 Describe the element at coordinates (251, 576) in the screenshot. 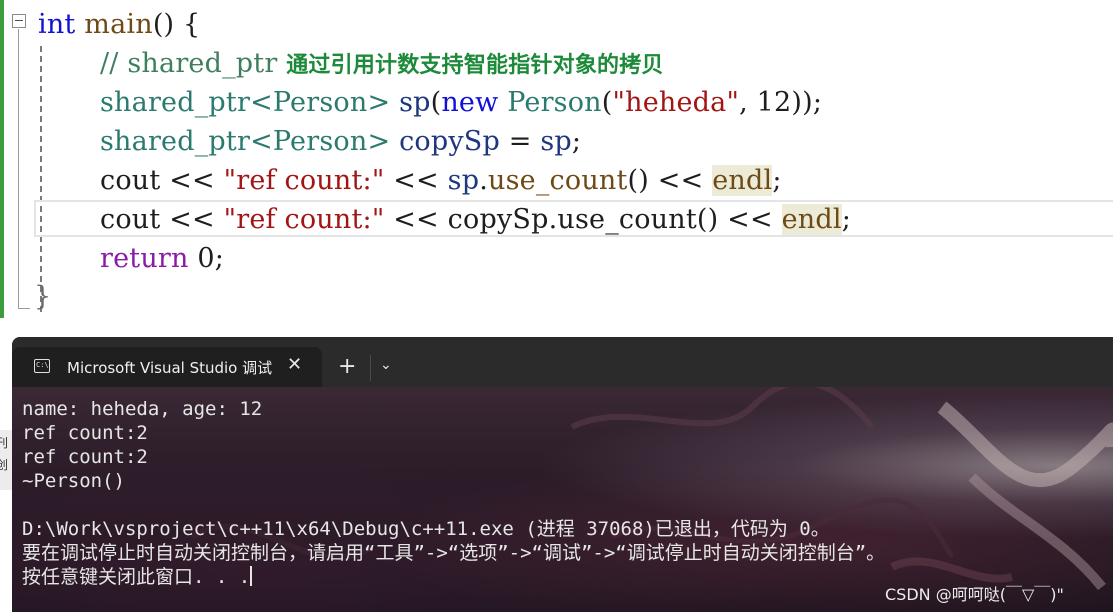

I see `text-cursor` at that location.